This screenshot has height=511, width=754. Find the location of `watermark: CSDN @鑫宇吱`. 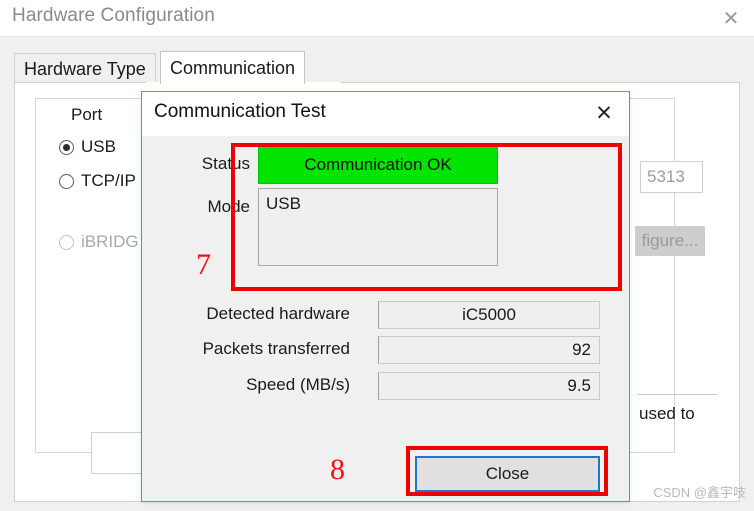

watermark: CSDN @鑫宇吱 is located at coordinates (699, 492).